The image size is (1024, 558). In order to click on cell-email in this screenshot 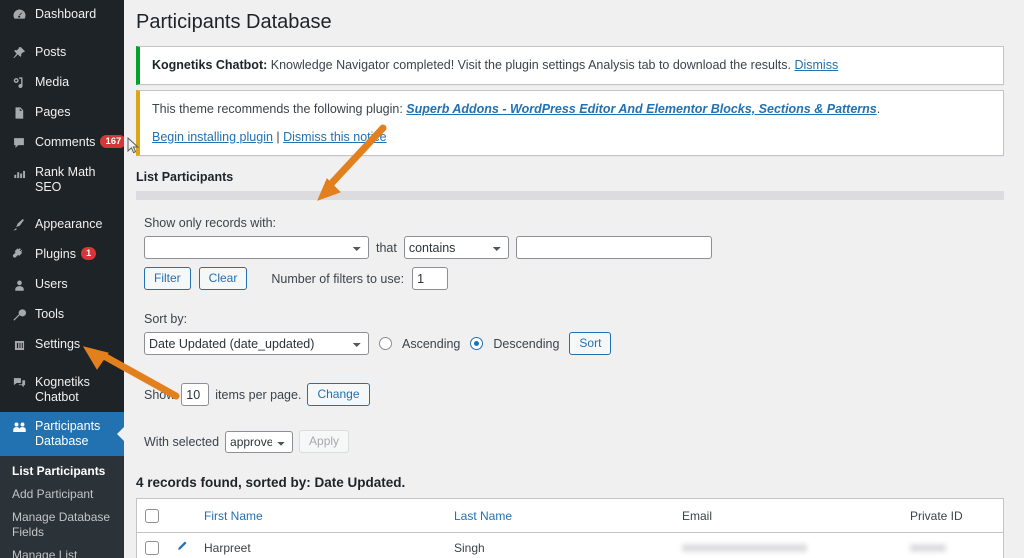, I will do `click(788, 545)`.